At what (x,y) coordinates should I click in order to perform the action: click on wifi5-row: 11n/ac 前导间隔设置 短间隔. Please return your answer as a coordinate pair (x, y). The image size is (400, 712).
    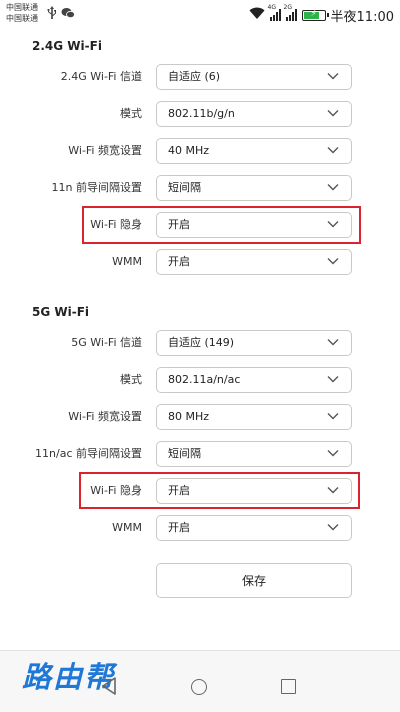
    Looking at the image, I should click on (200, 454).